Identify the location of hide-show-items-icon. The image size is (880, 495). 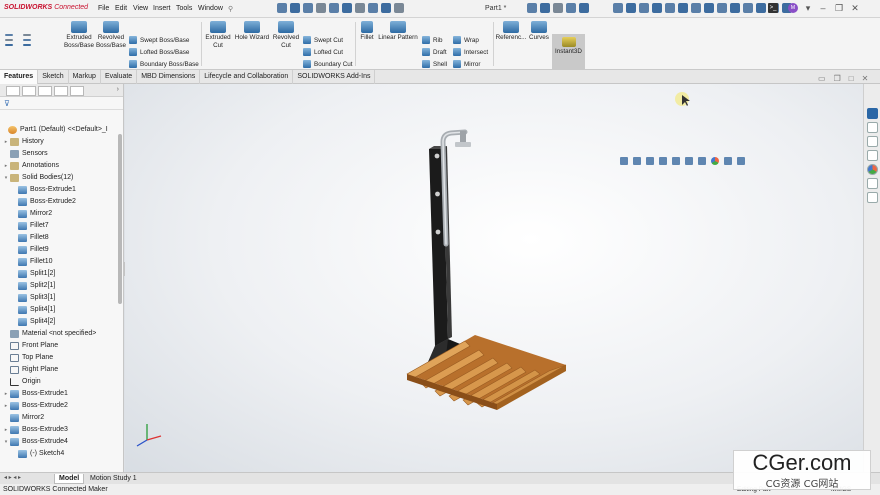
(702, 161).